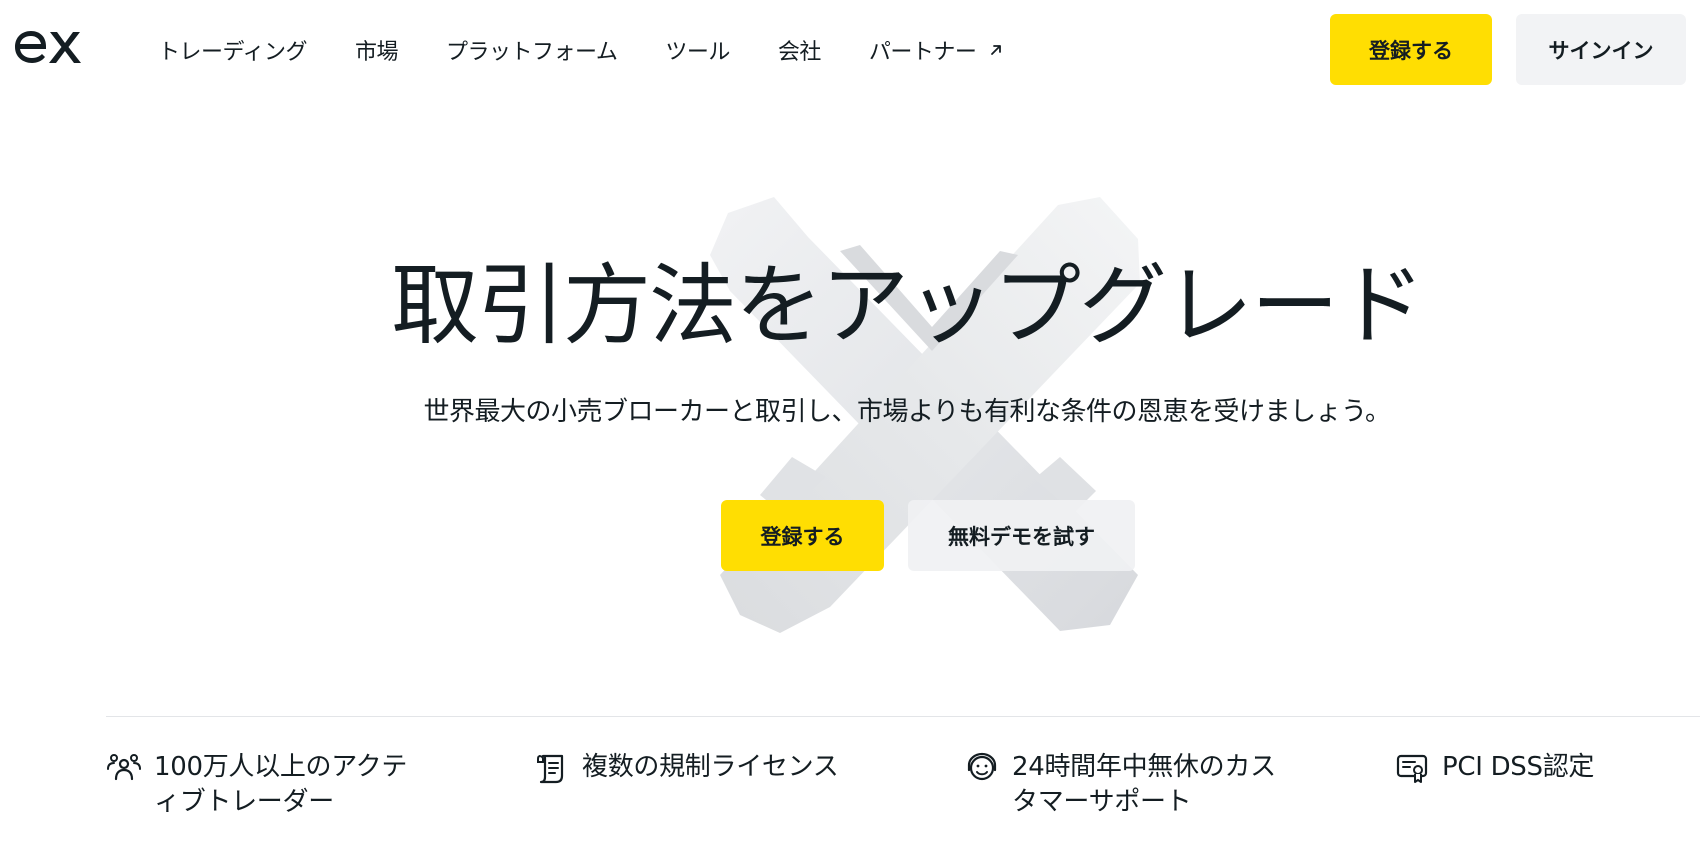 This screenshot has height=849, width=1700. Describe the element at coordinates (124, 767) in the screenshot. I see `users-icon` at that location.